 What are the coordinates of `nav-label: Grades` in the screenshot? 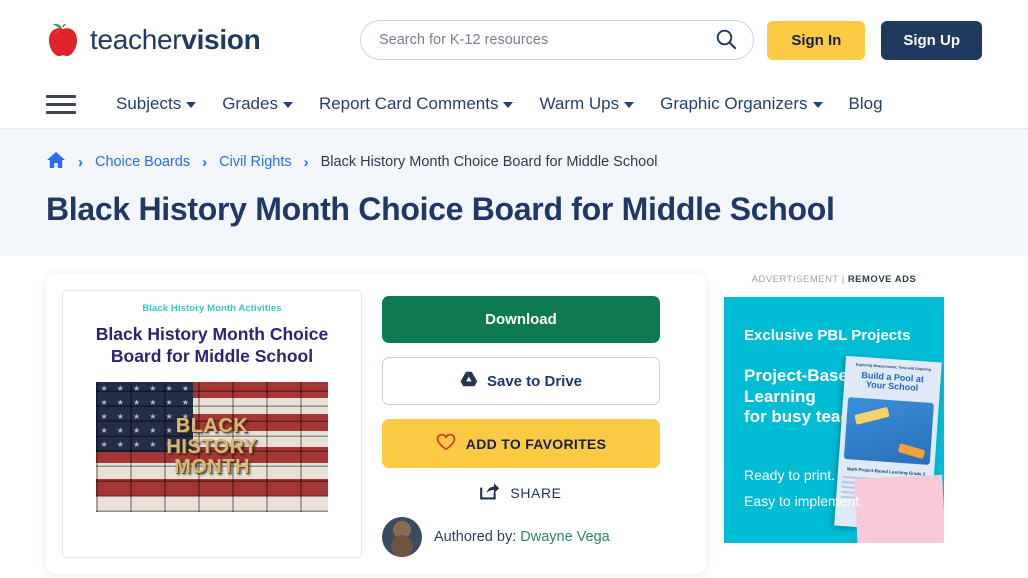 It's located at (250, 103).